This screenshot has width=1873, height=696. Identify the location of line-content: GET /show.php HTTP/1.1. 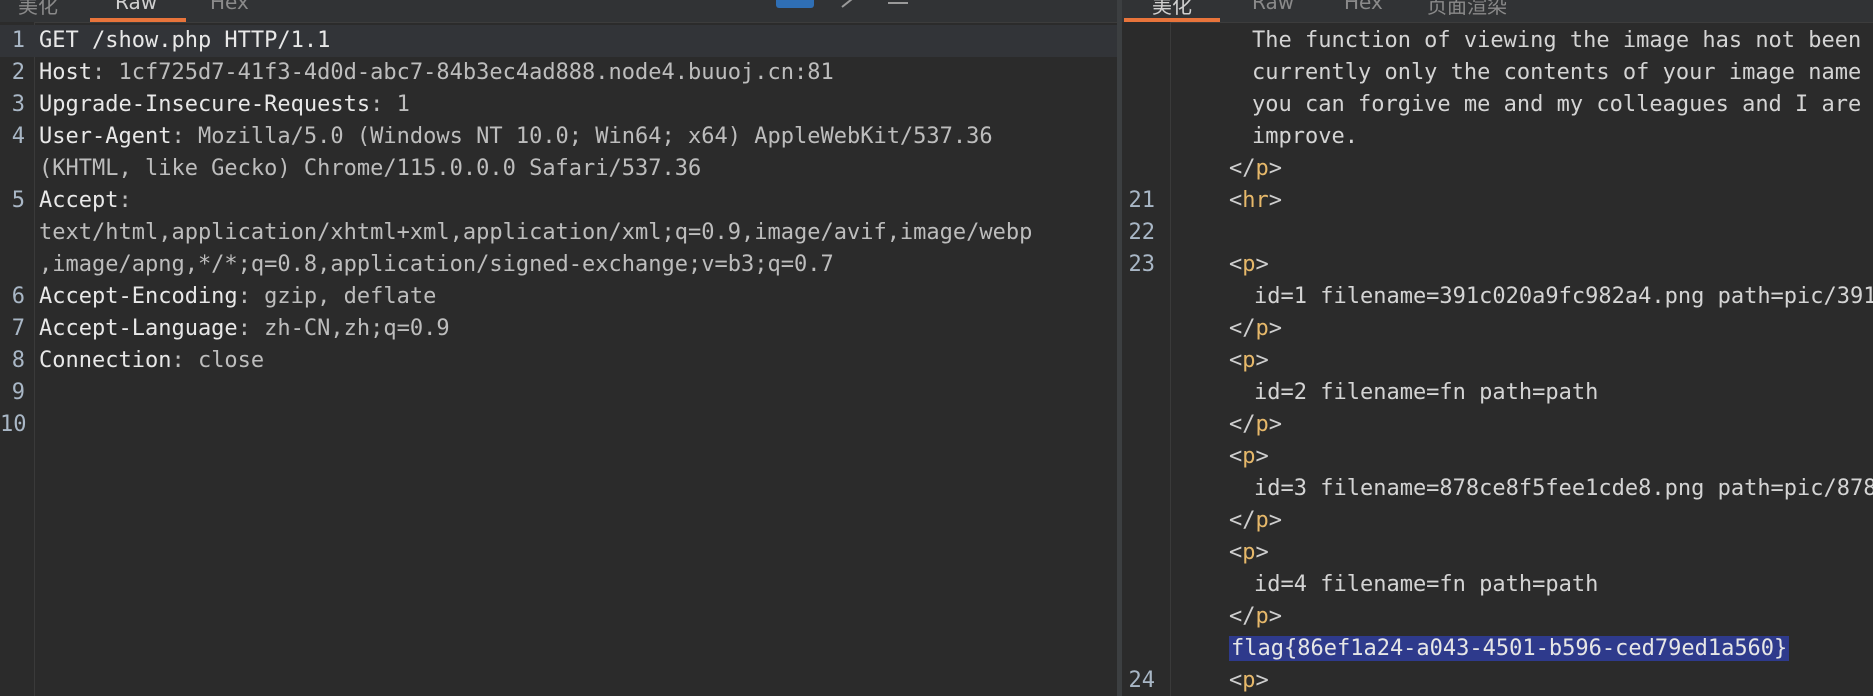
(184, 41).